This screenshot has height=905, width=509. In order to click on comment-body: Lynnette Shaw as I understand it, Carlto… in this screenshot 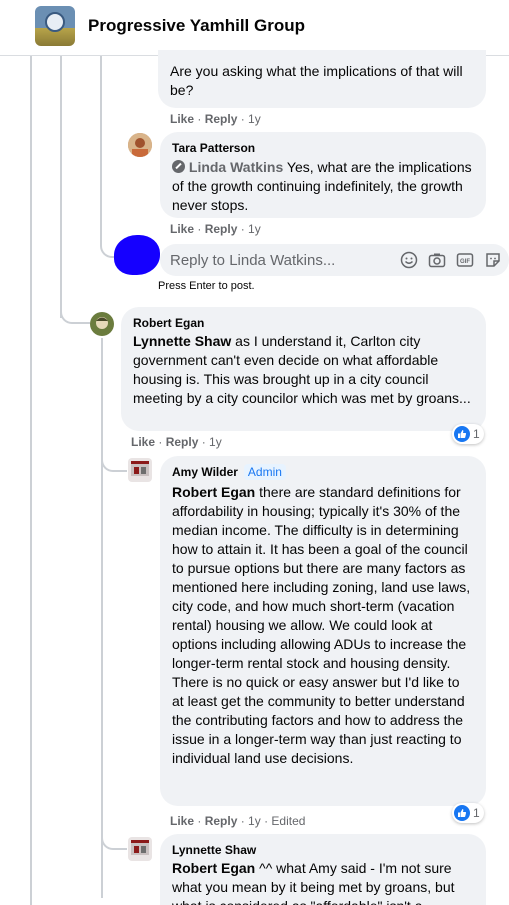, I will do `click(303, 370)`.